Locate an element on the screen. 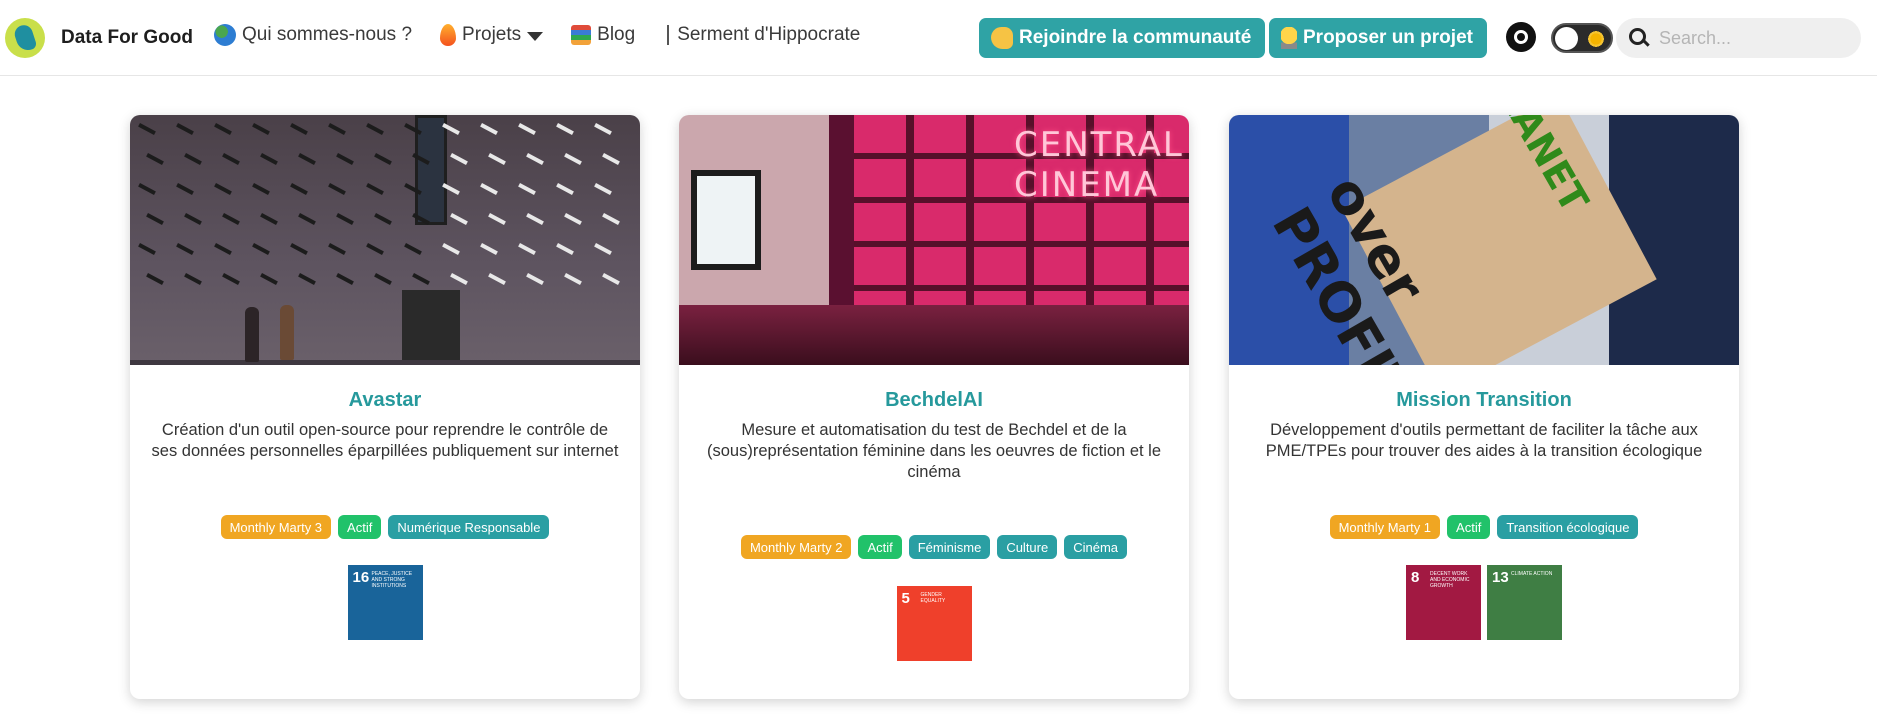 This screenshot has height=714, width=1877. project-image: CENTRAL CINEMA is located at coordinates (934, 240).